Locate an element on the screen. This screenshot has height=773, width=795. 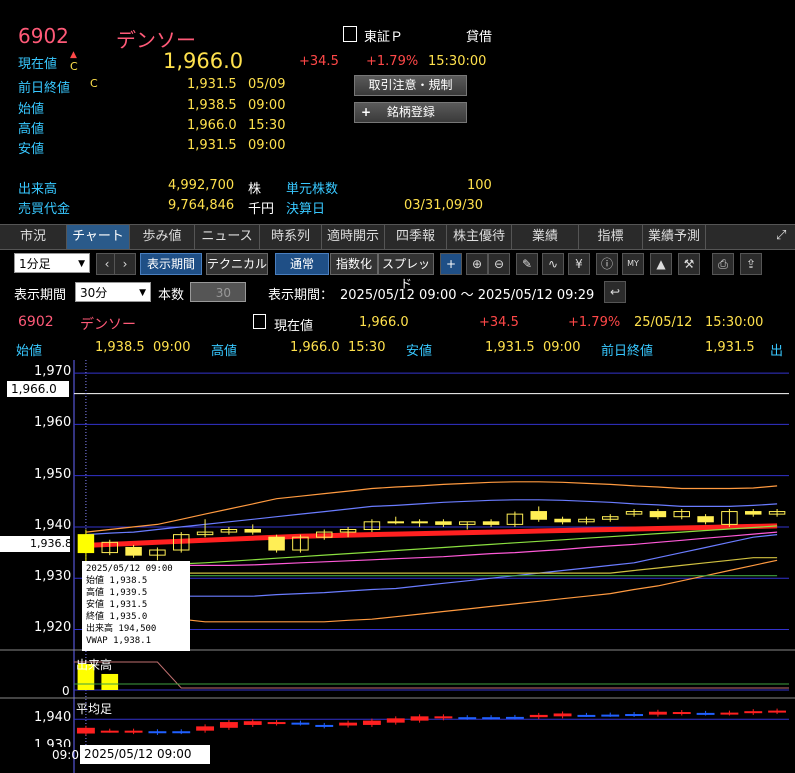
open-time: 09:00 is located at coordinates (267, 105).